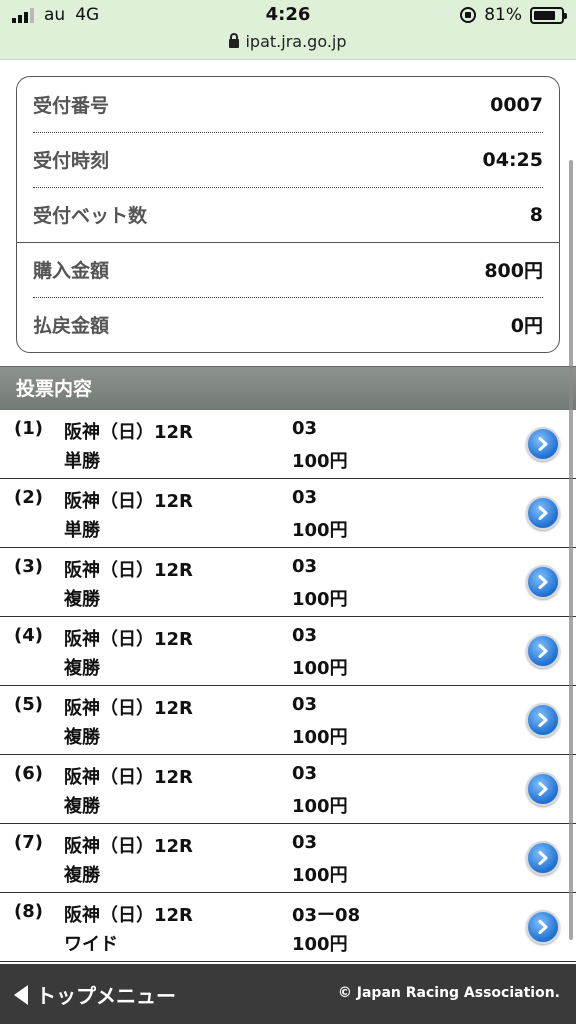 The height and width of the screenshot is (1024, 576). I want to click on summary-row-payout-amount: 払戻金額 0円, so click(288, 324).